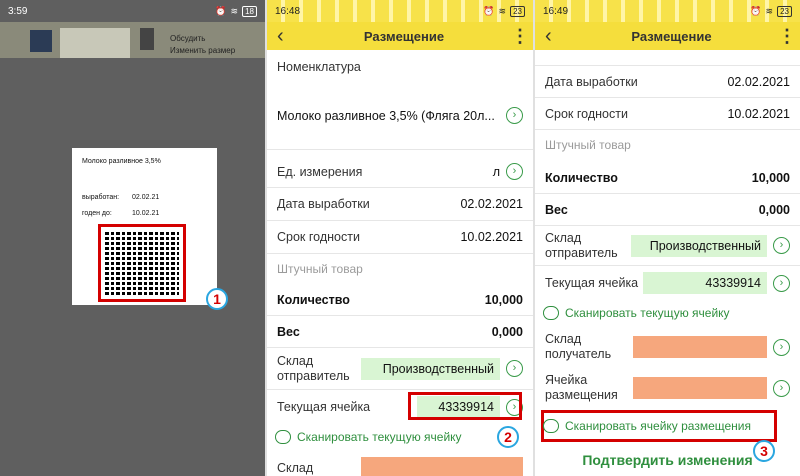 The image size is (800, 476). Describe the element at coordinates (132, 11) in the screenshot. I see `status-bar: 3:59 ⏰ ≋ 18` at that location.